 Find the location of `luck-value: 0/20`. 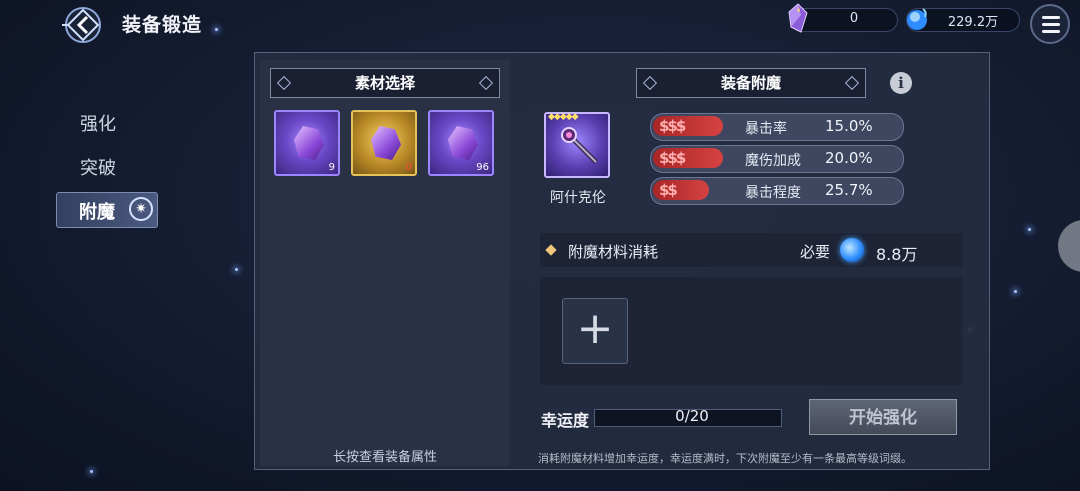

luck-value: 0/20 is located at coordinates (692, 416).